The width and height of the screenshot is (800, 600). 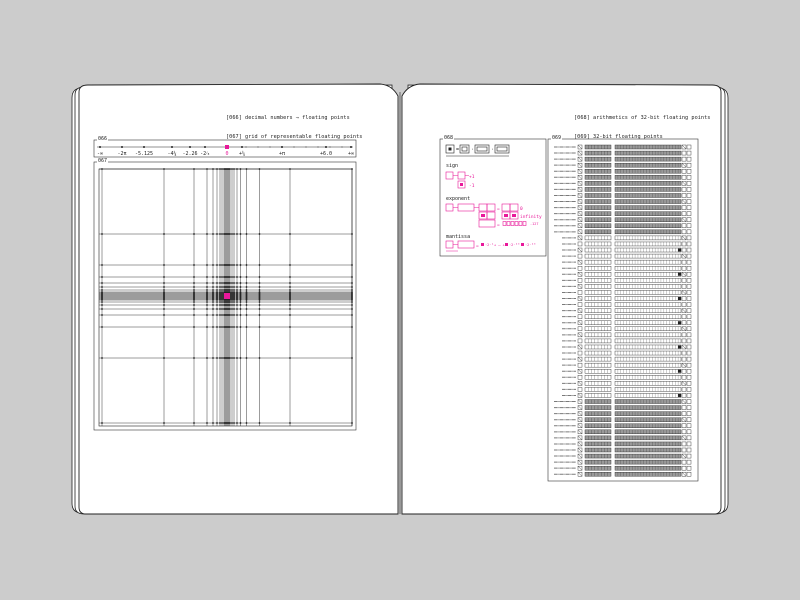 What do you see at coordinates (103, 161) in the screenshot?
I see `figure-tag-067: 067` at bounding box center [103, 161].